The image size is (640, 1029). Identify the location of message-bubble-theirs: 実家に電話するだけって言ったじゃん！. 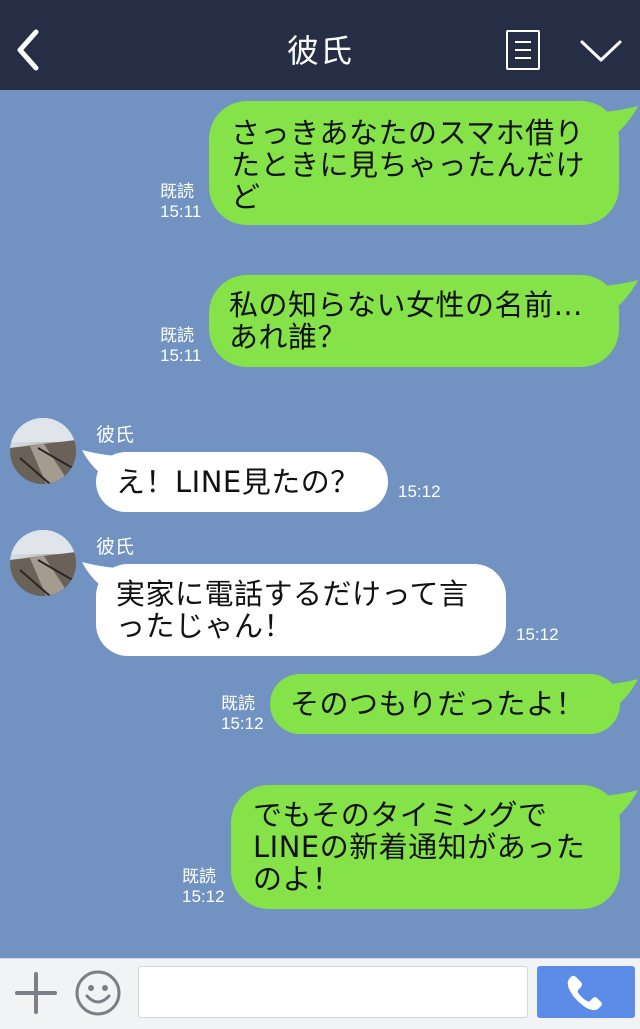
(301, 610).